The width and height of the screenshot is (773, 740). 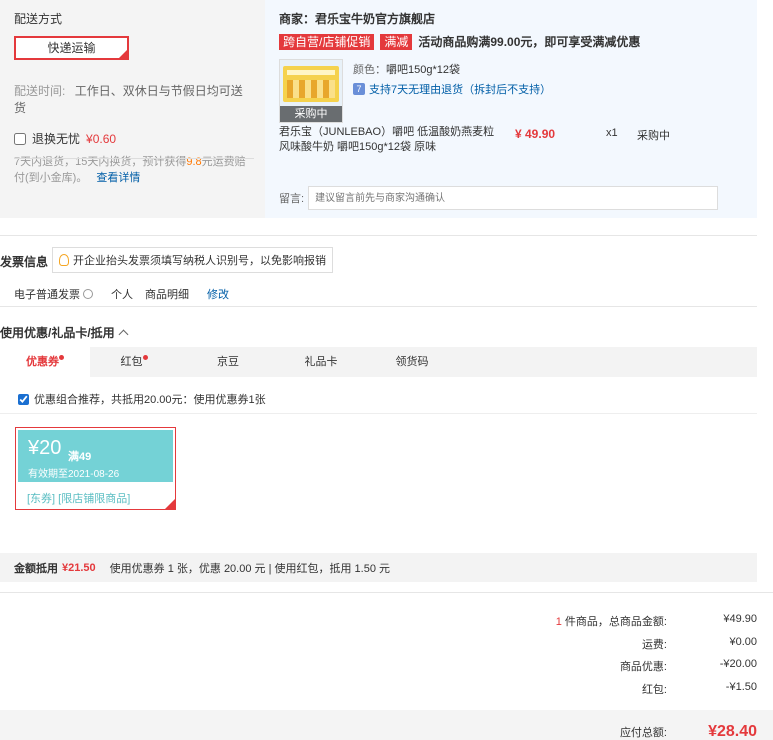 I want to click on invoice-content: 商品明细, so click(x=167, y=295).